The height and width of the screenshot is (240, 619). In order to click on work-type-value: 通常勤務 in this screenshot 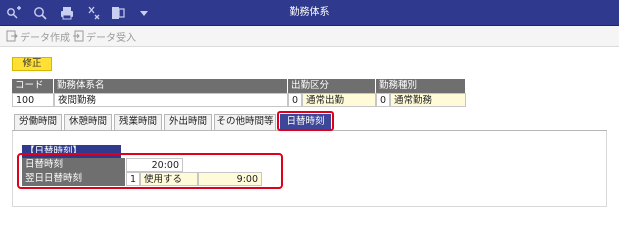, I will do `click(428, 100)`.